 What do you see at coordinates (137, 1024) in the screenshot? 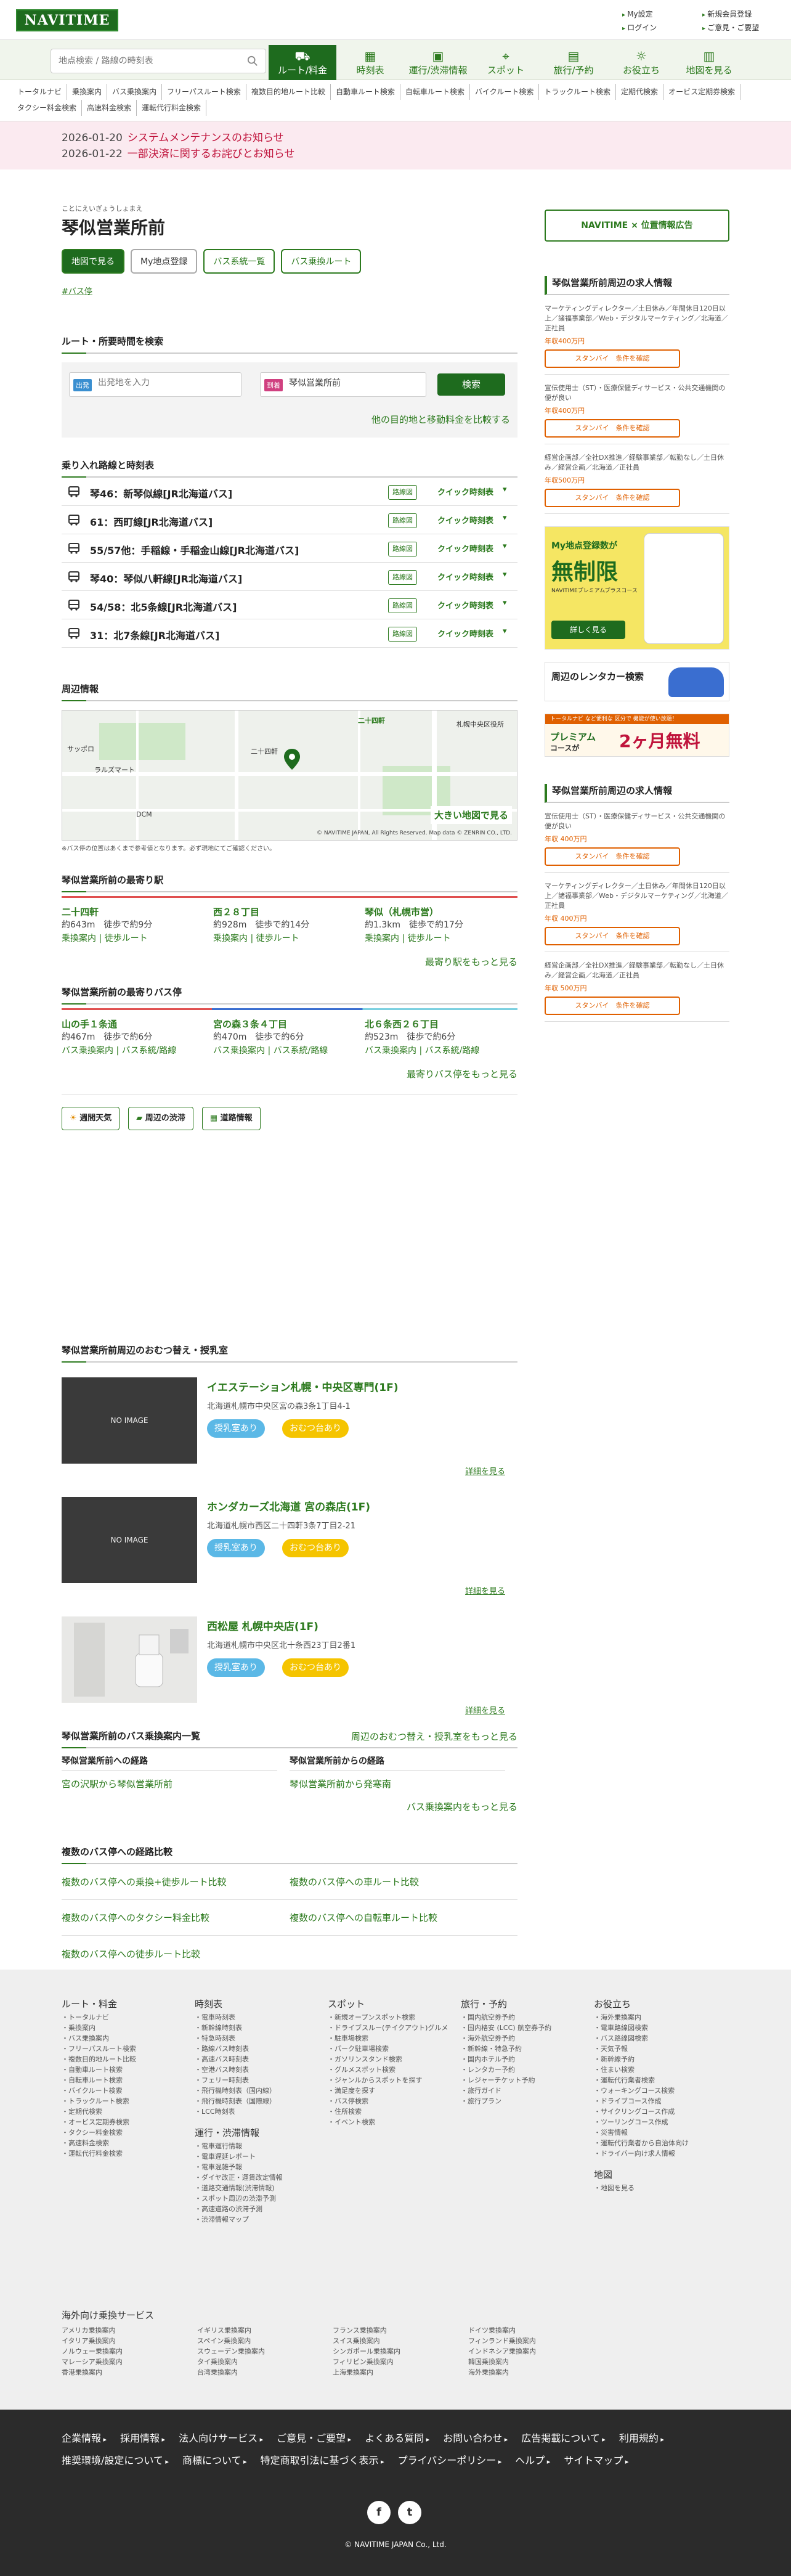
I see `bus-stop-name: 山の手１条通` at bounding box center [137, 1024].